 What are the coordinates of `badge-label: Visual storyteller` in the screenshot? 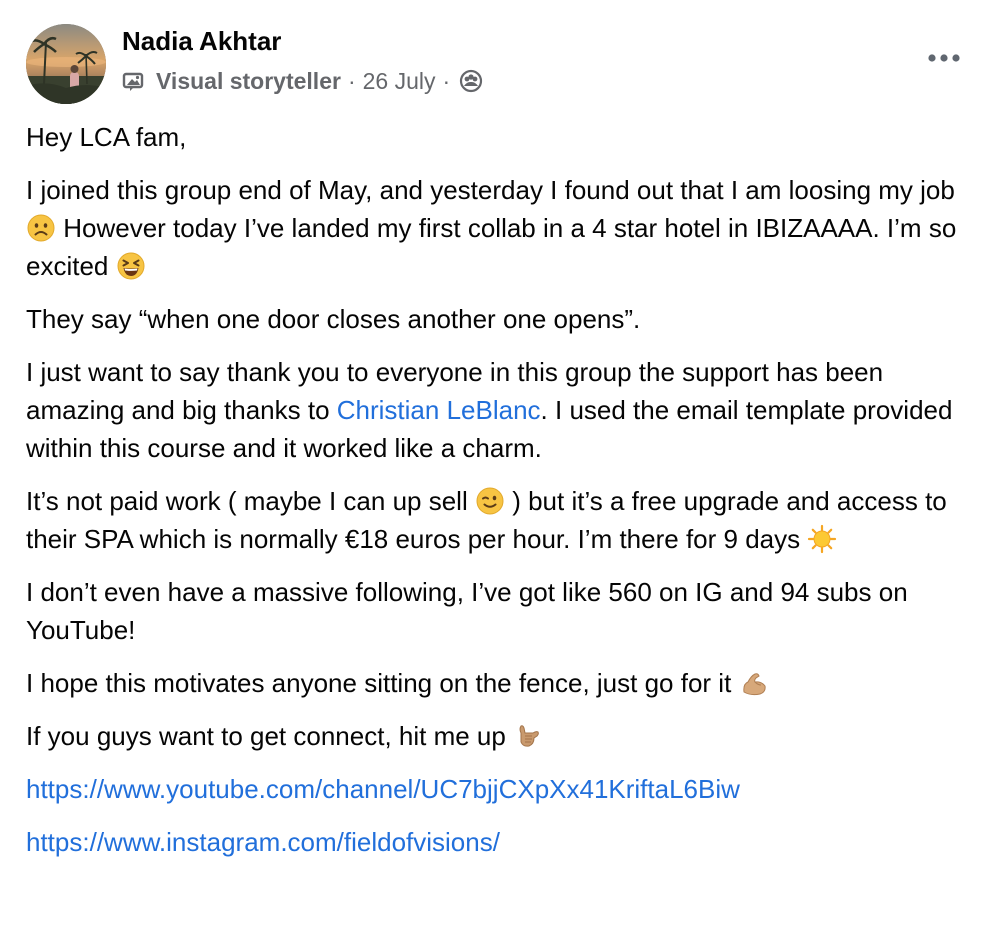 It's located at (248, 81).